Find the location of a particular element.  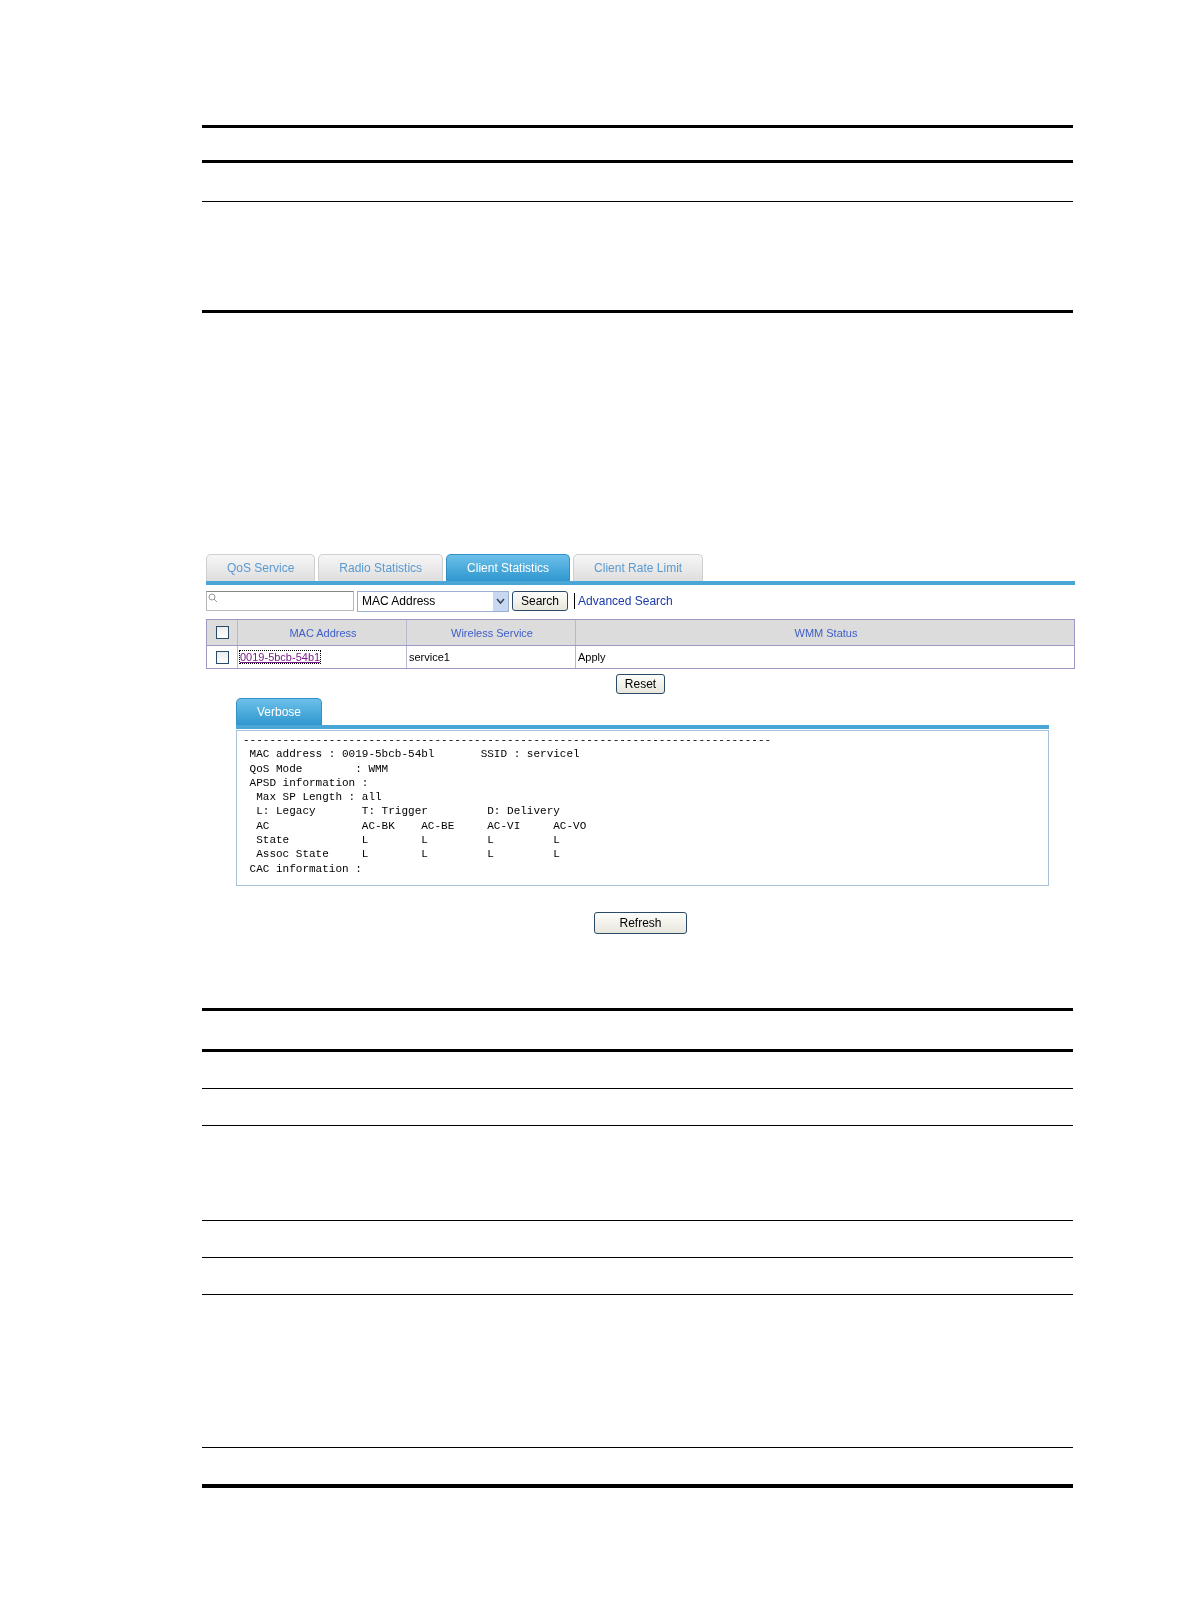

output-line: AC AC-BK AC-BE AC-VI AC-VO is located at coordinates (421, 826).